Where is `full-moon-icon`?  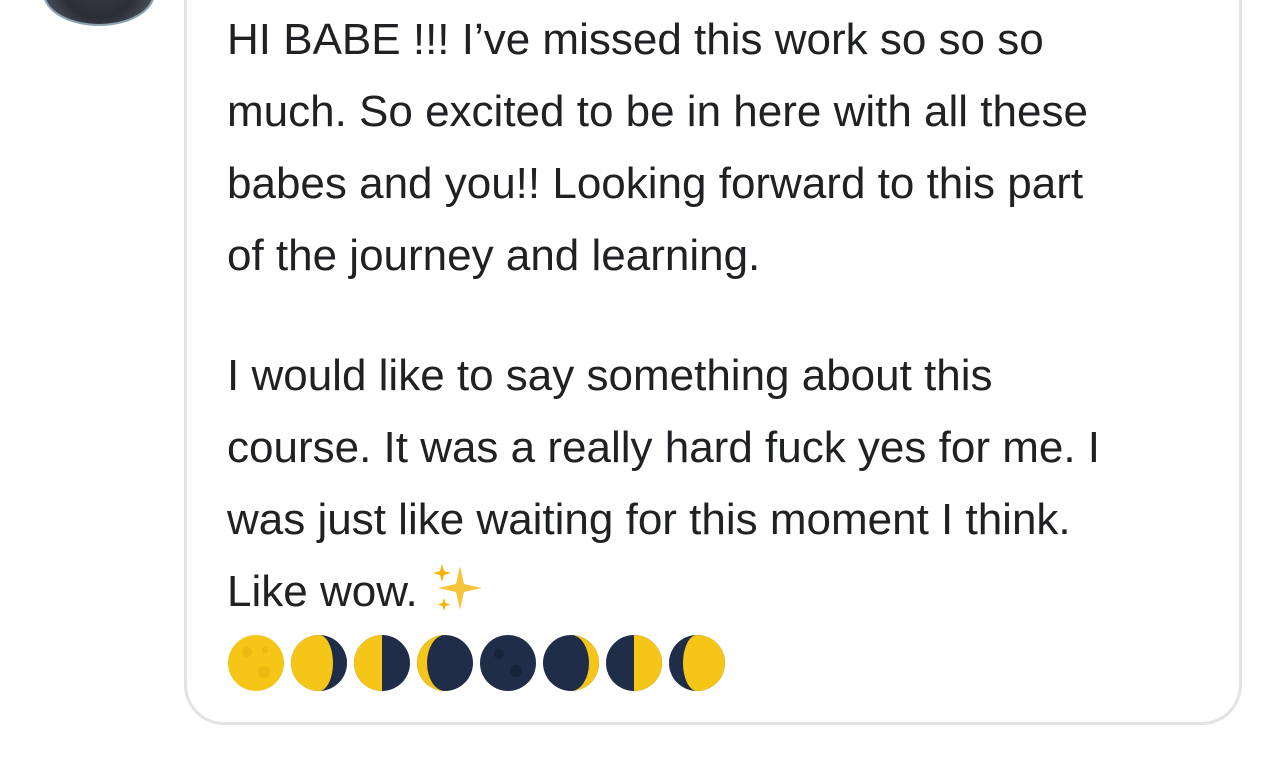
full-moon-icon is located at coordinates (256, 663).